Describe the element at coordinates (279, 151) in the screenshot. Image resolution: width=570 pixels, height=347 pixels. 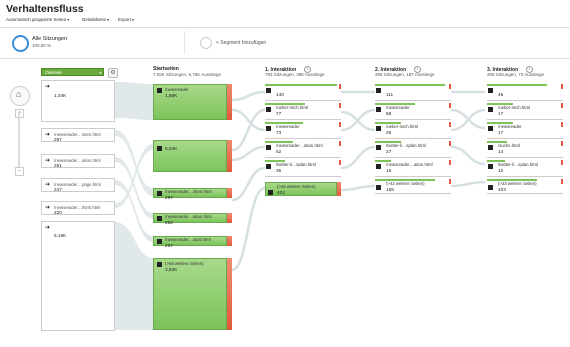
I see `node-value: 52` at that location.